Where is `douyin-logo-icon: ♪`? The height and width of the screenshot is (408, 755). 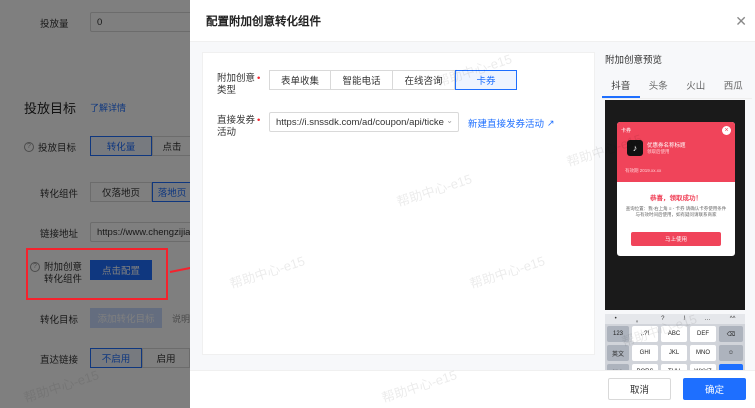
douyin-logo-icon: ♪ is located at coordinates (635, 148).